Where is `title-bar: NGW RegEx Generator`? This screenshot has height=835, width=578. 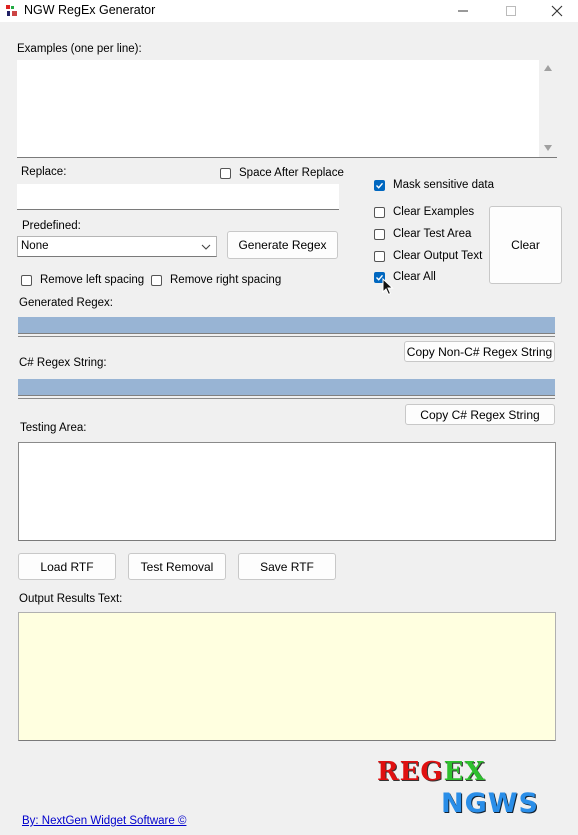
title-bar: NGW RegEx Generator is located at coordinates (289, 11).